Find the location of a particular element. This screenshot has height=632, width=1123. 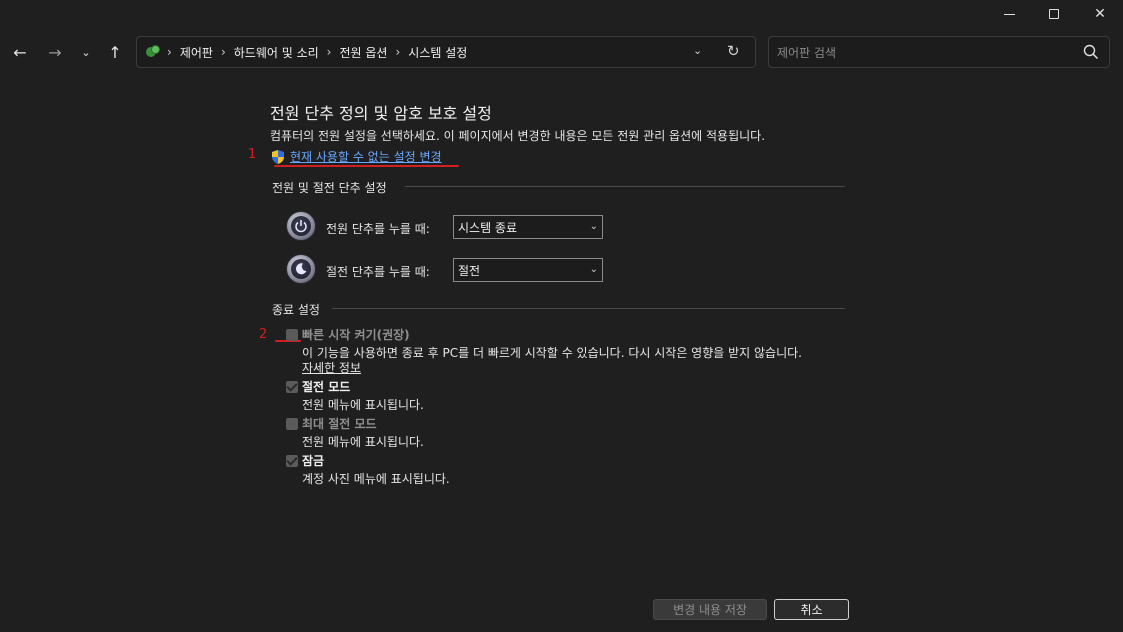

maximize-icon is located at coordinates (1054, 14).